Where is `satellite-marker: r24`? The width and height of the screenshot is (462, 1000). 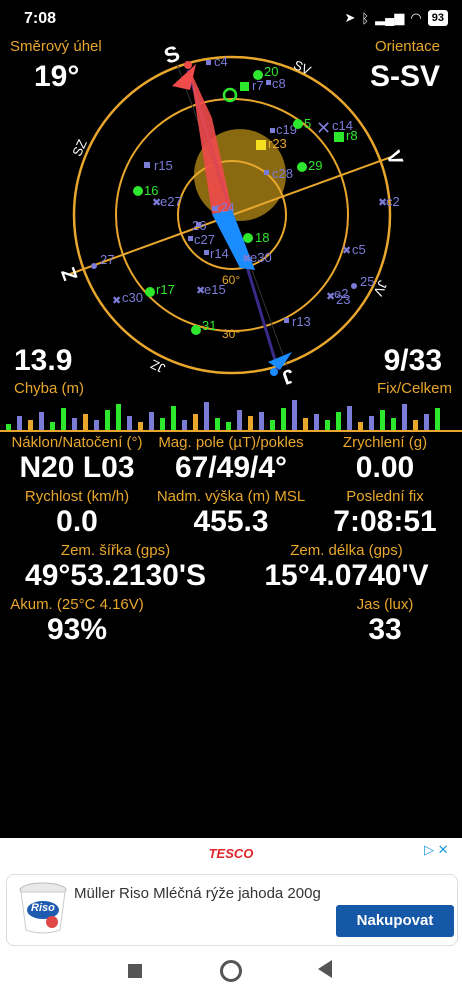 satellite-marker: r24 is located at coordinates (223, 207).